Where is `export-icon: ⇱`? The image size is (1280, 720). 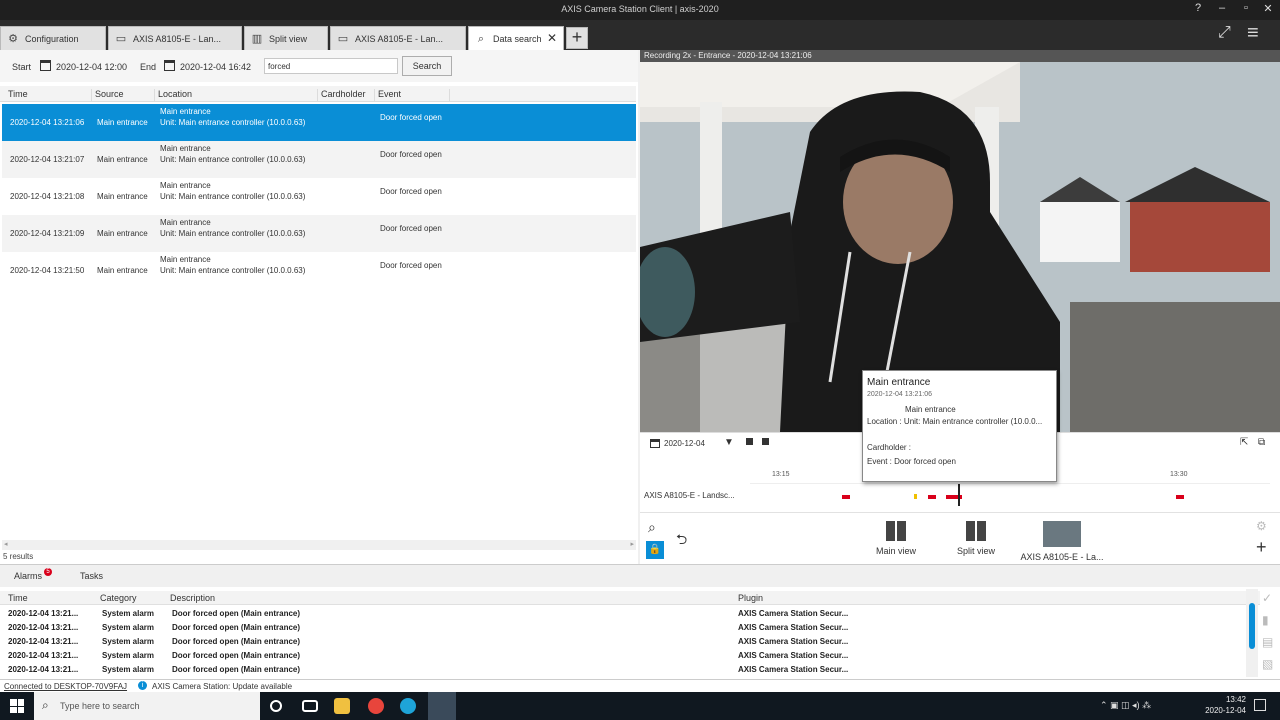
export-icon: ⇱ is located at coordinates (1244, 442).